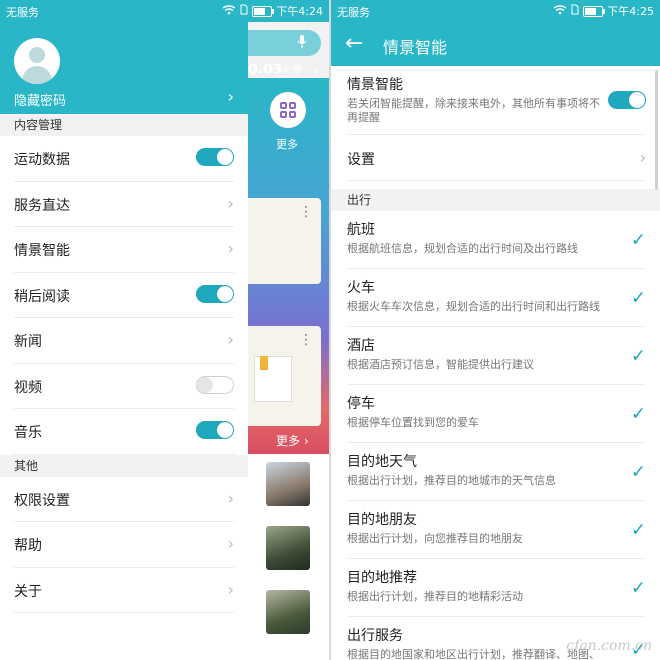 The image size is (660, 660). I want to click on drawer-item-label: 关于, so click(28, 591).